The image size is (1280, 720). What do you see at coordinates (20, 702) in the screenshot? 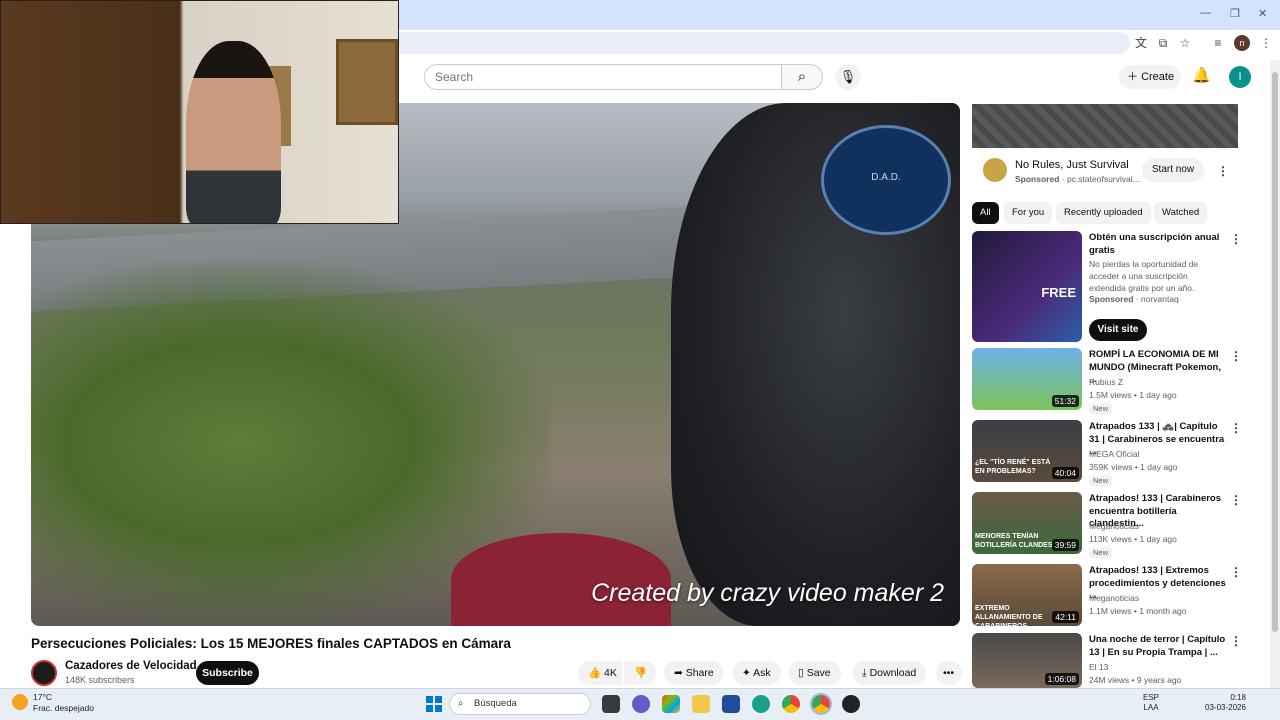
I see `weather-icon` at bounding box center [20, 702].